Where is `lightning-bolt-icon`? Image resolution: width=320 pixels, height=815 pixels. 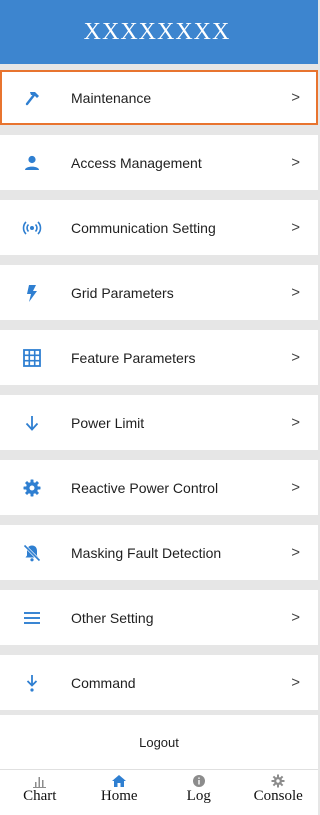 lightning-bolt-icon is located at coordinates (32, 293).